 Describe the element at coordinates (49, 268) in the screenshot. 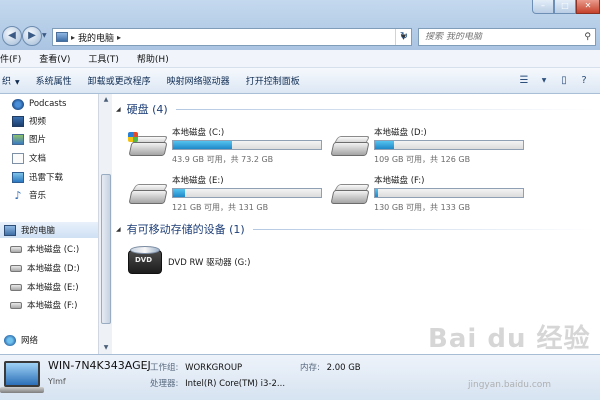

I see `nav-item-drive-d: 本地磁盘 (D:)` at that location.